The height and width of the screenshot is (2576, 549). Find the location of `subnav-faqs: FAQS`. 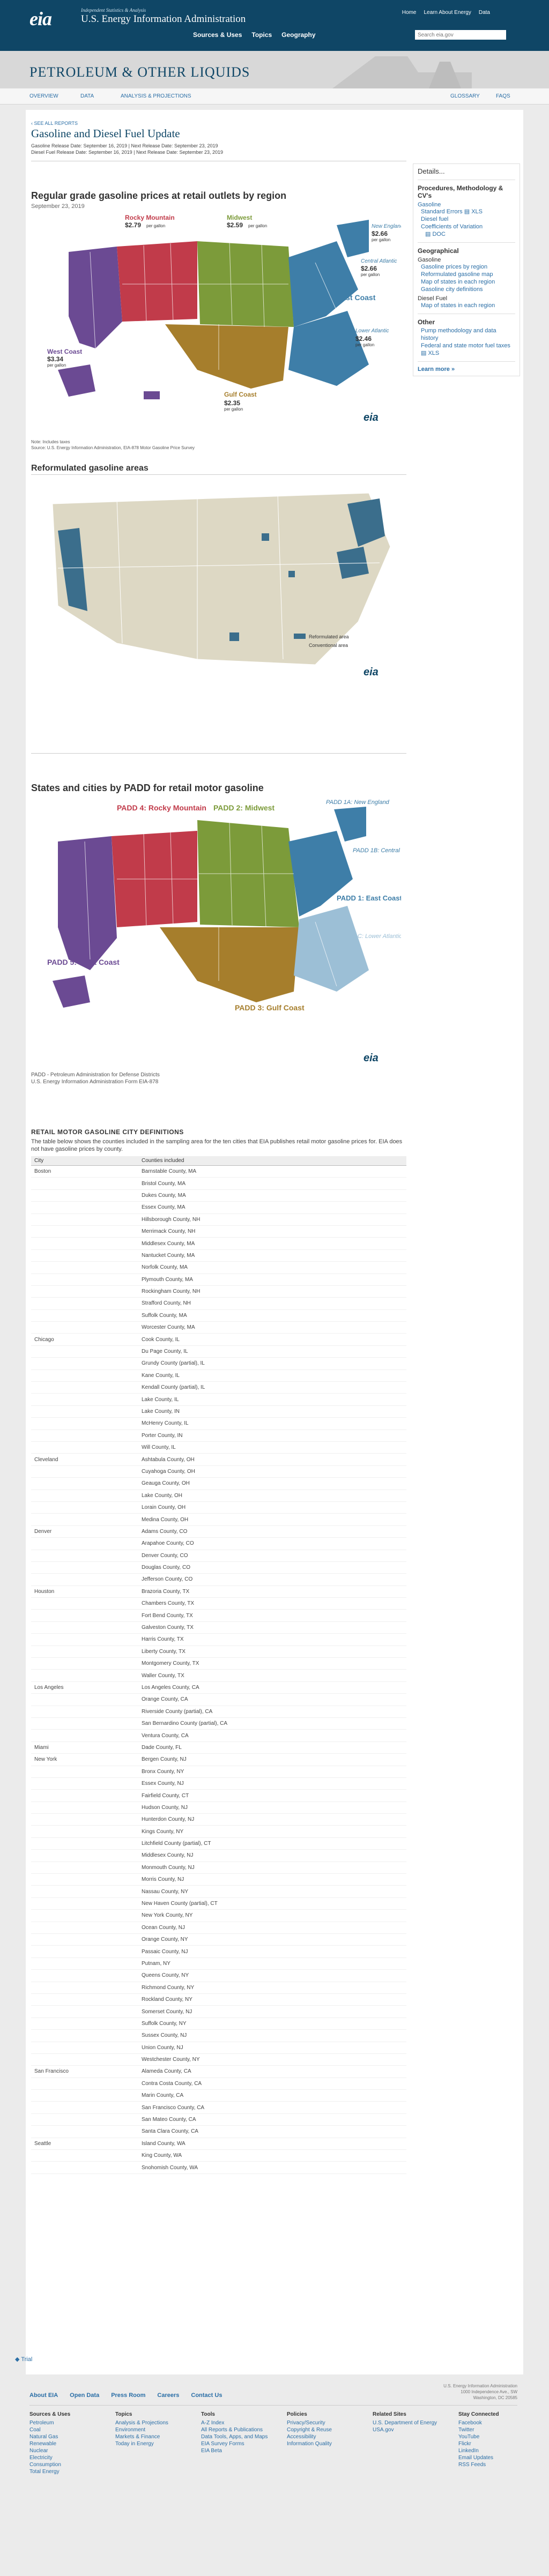

subnav-faqs: FAQS is located at coordinates (503, 96).